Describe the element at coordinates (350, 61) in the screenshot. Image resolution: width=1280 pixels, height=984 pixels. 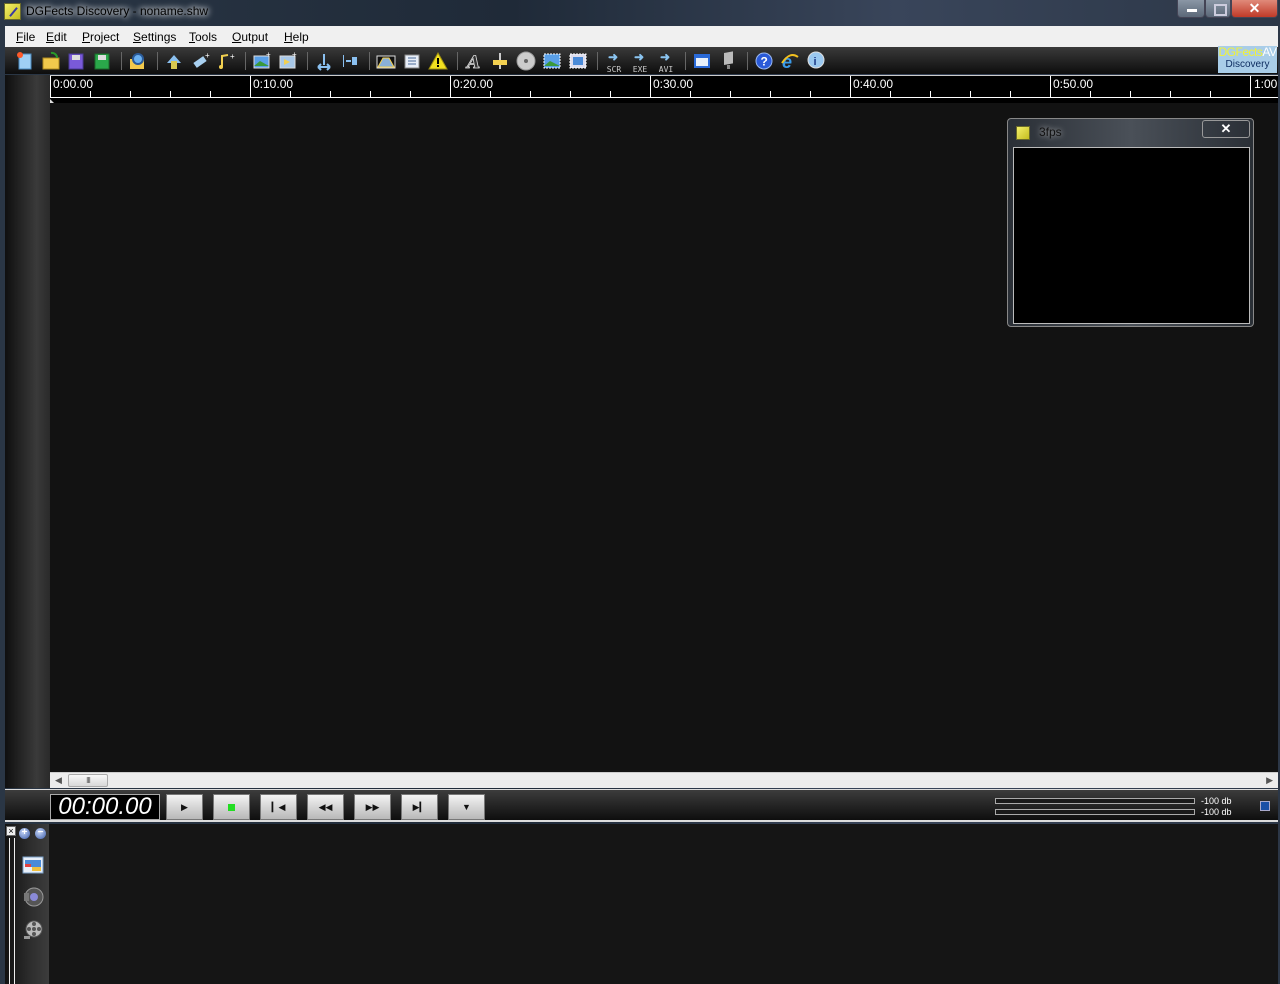
I see `align-button` at that location.